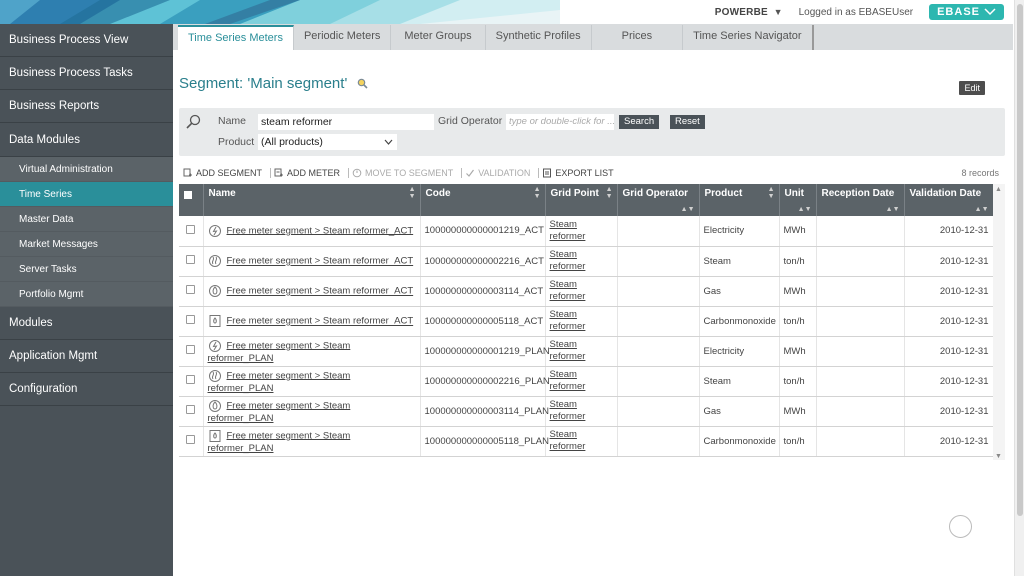 The width and height of the screenshot is (1024, 576). What do you see at coordinates (741, 12) in the screenshot?
I see `environment-label: POWERBE` at bounding box center [741, 12].